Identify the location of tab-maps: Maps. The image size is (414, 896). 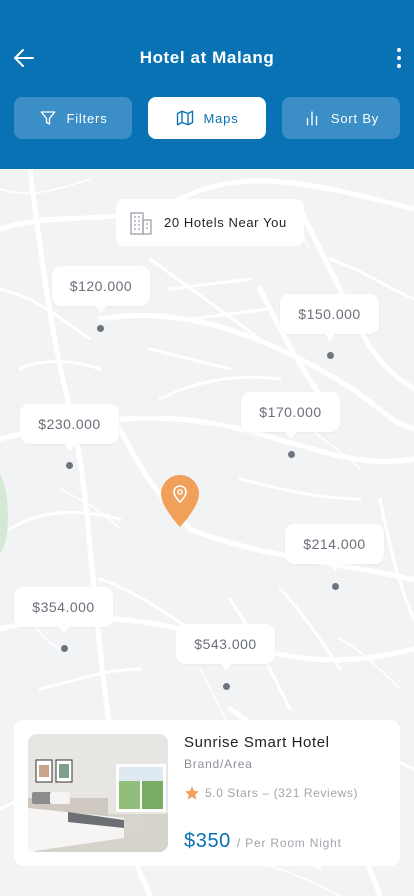
(207, 118).